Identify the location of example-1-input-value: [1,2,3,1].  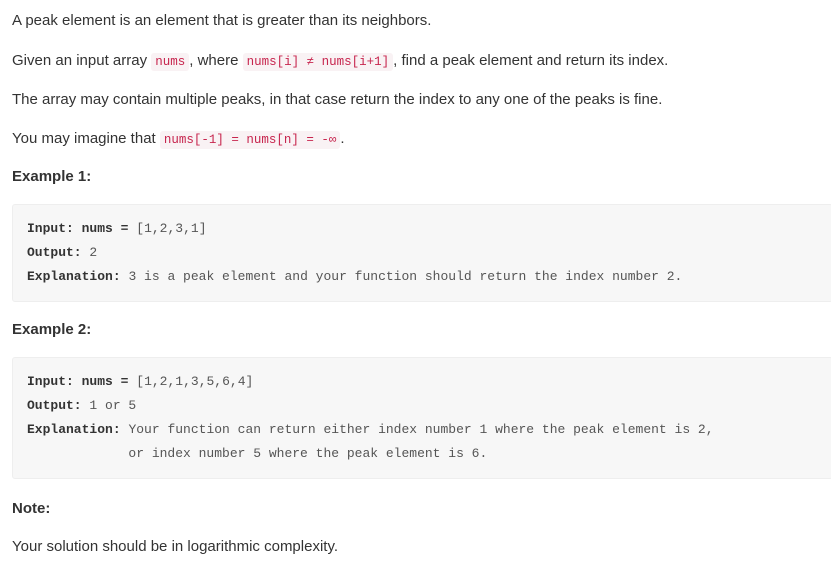
(171, 228).